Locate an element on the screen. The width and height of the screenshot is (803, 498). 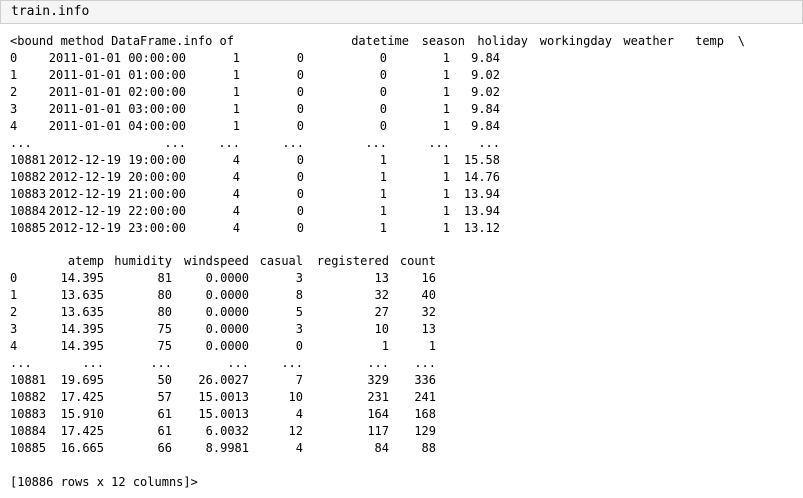
column-header: season is located at coordinates (443, 41).